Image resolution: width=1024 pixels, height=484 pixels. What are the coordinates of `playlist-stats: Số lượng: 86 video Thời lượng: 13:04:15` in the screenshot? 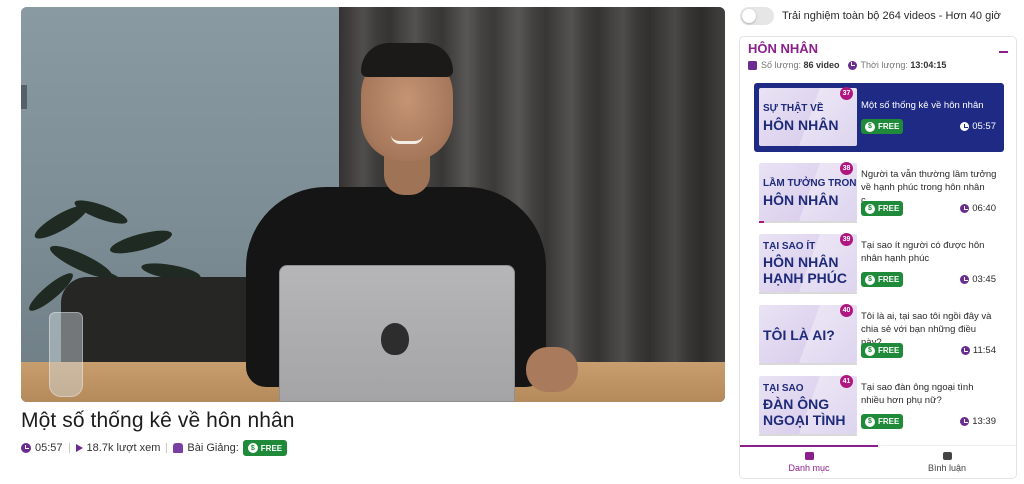 It's located at (847, 65).